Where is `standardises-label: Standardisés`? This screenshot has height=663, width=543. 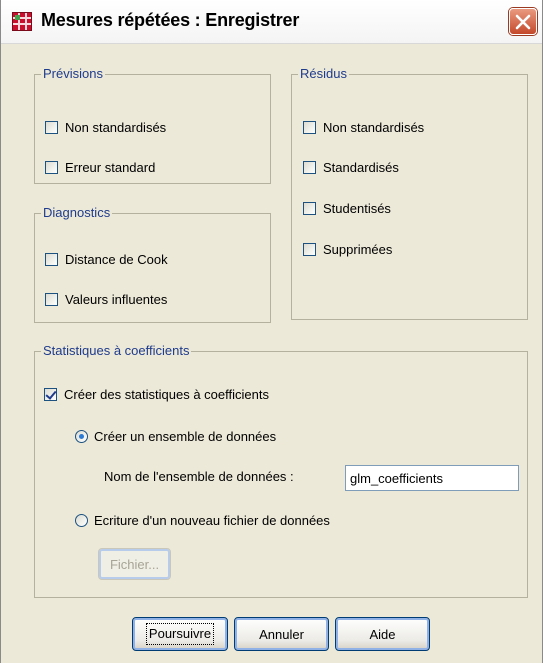 standardises-label: Standardisés is located at coordinates (361, 167).